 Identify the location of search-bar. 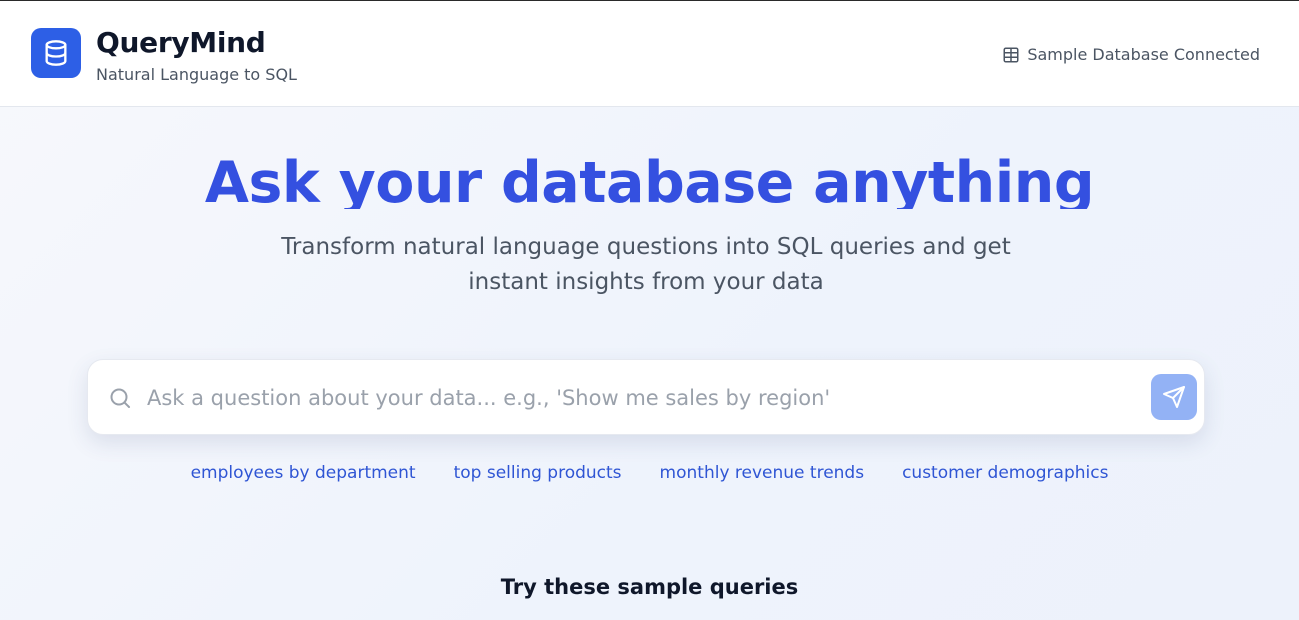
(646, 397).